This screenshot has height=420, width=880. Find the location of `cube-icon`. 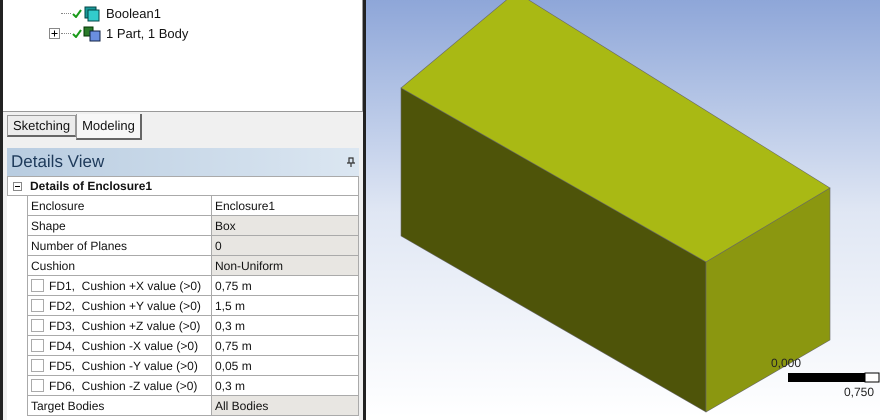

cube-icon is located at coordinates (92, 13).